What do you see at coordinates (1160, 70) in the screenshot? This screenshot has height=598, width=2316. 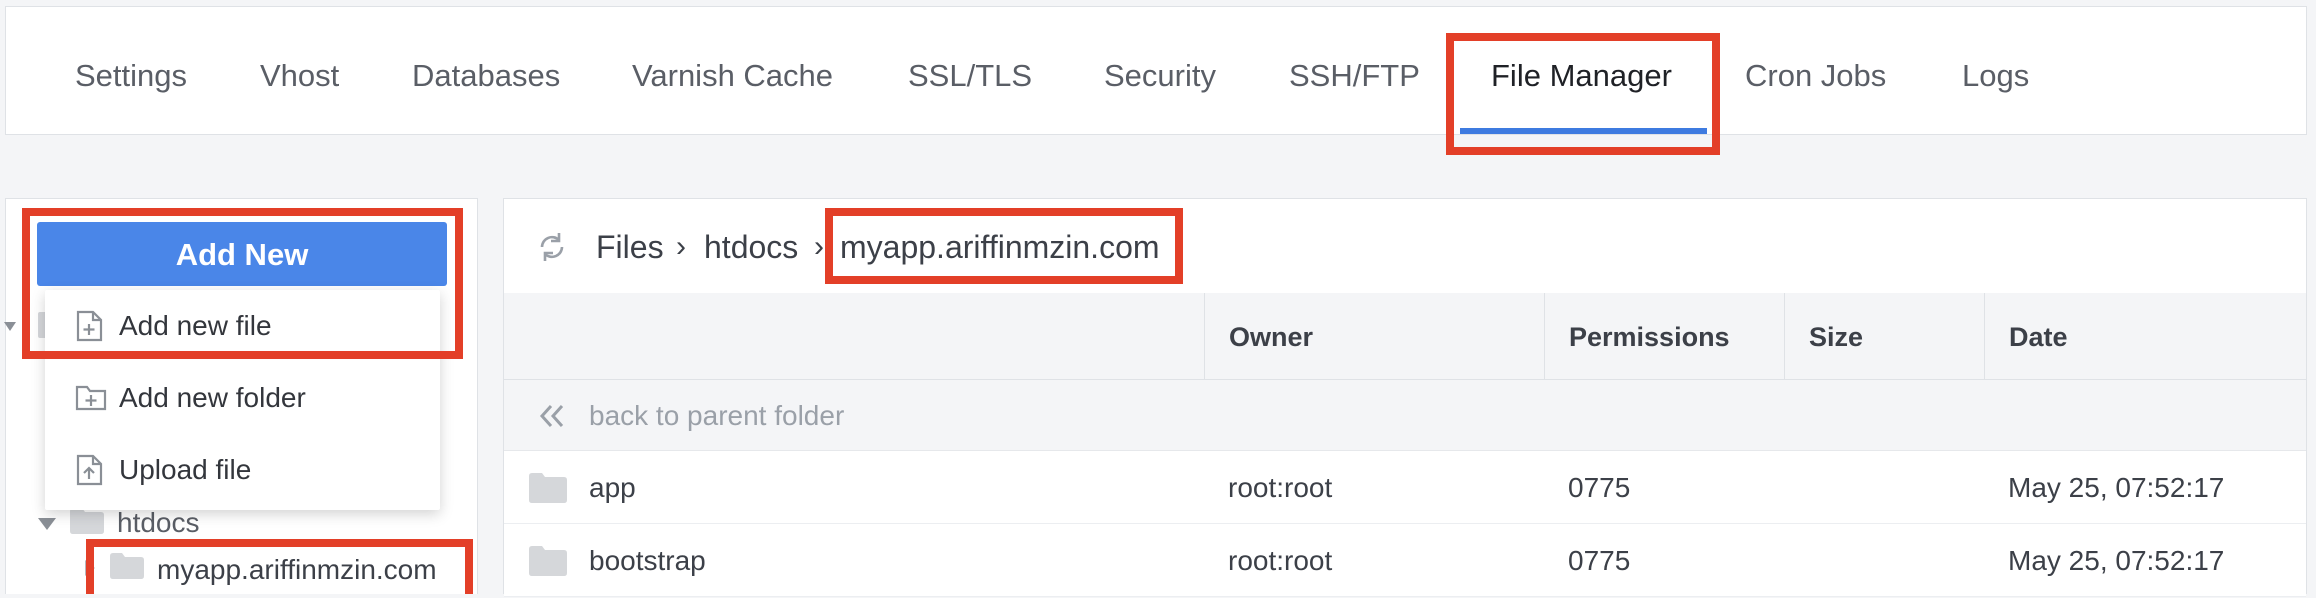 I see `tab-security: Security` at bounding box center [1160, 70].